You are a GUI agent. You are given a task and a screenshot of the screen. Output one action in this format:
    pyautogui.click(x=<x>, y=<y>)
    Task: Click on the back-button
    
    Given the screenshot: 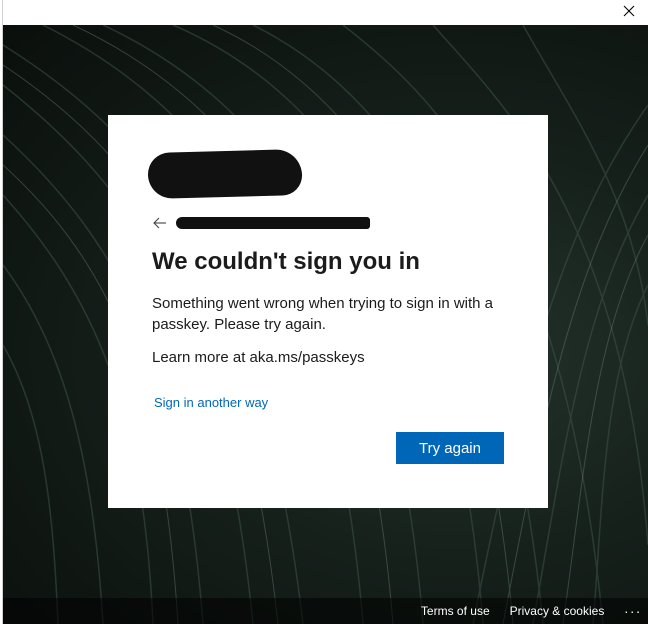 What is the action you would take?
    pyautogui.click(x=160, y=223)
    